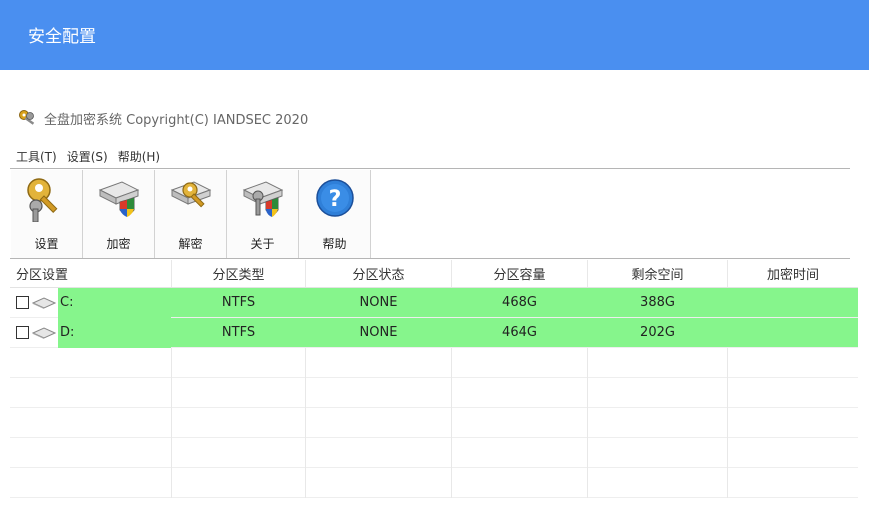 This screenshot has width=869, height=526. What do you see at coordinates (430, 168) in the screenshot?
I see `menu-divider` at bounding box center [430, 168].